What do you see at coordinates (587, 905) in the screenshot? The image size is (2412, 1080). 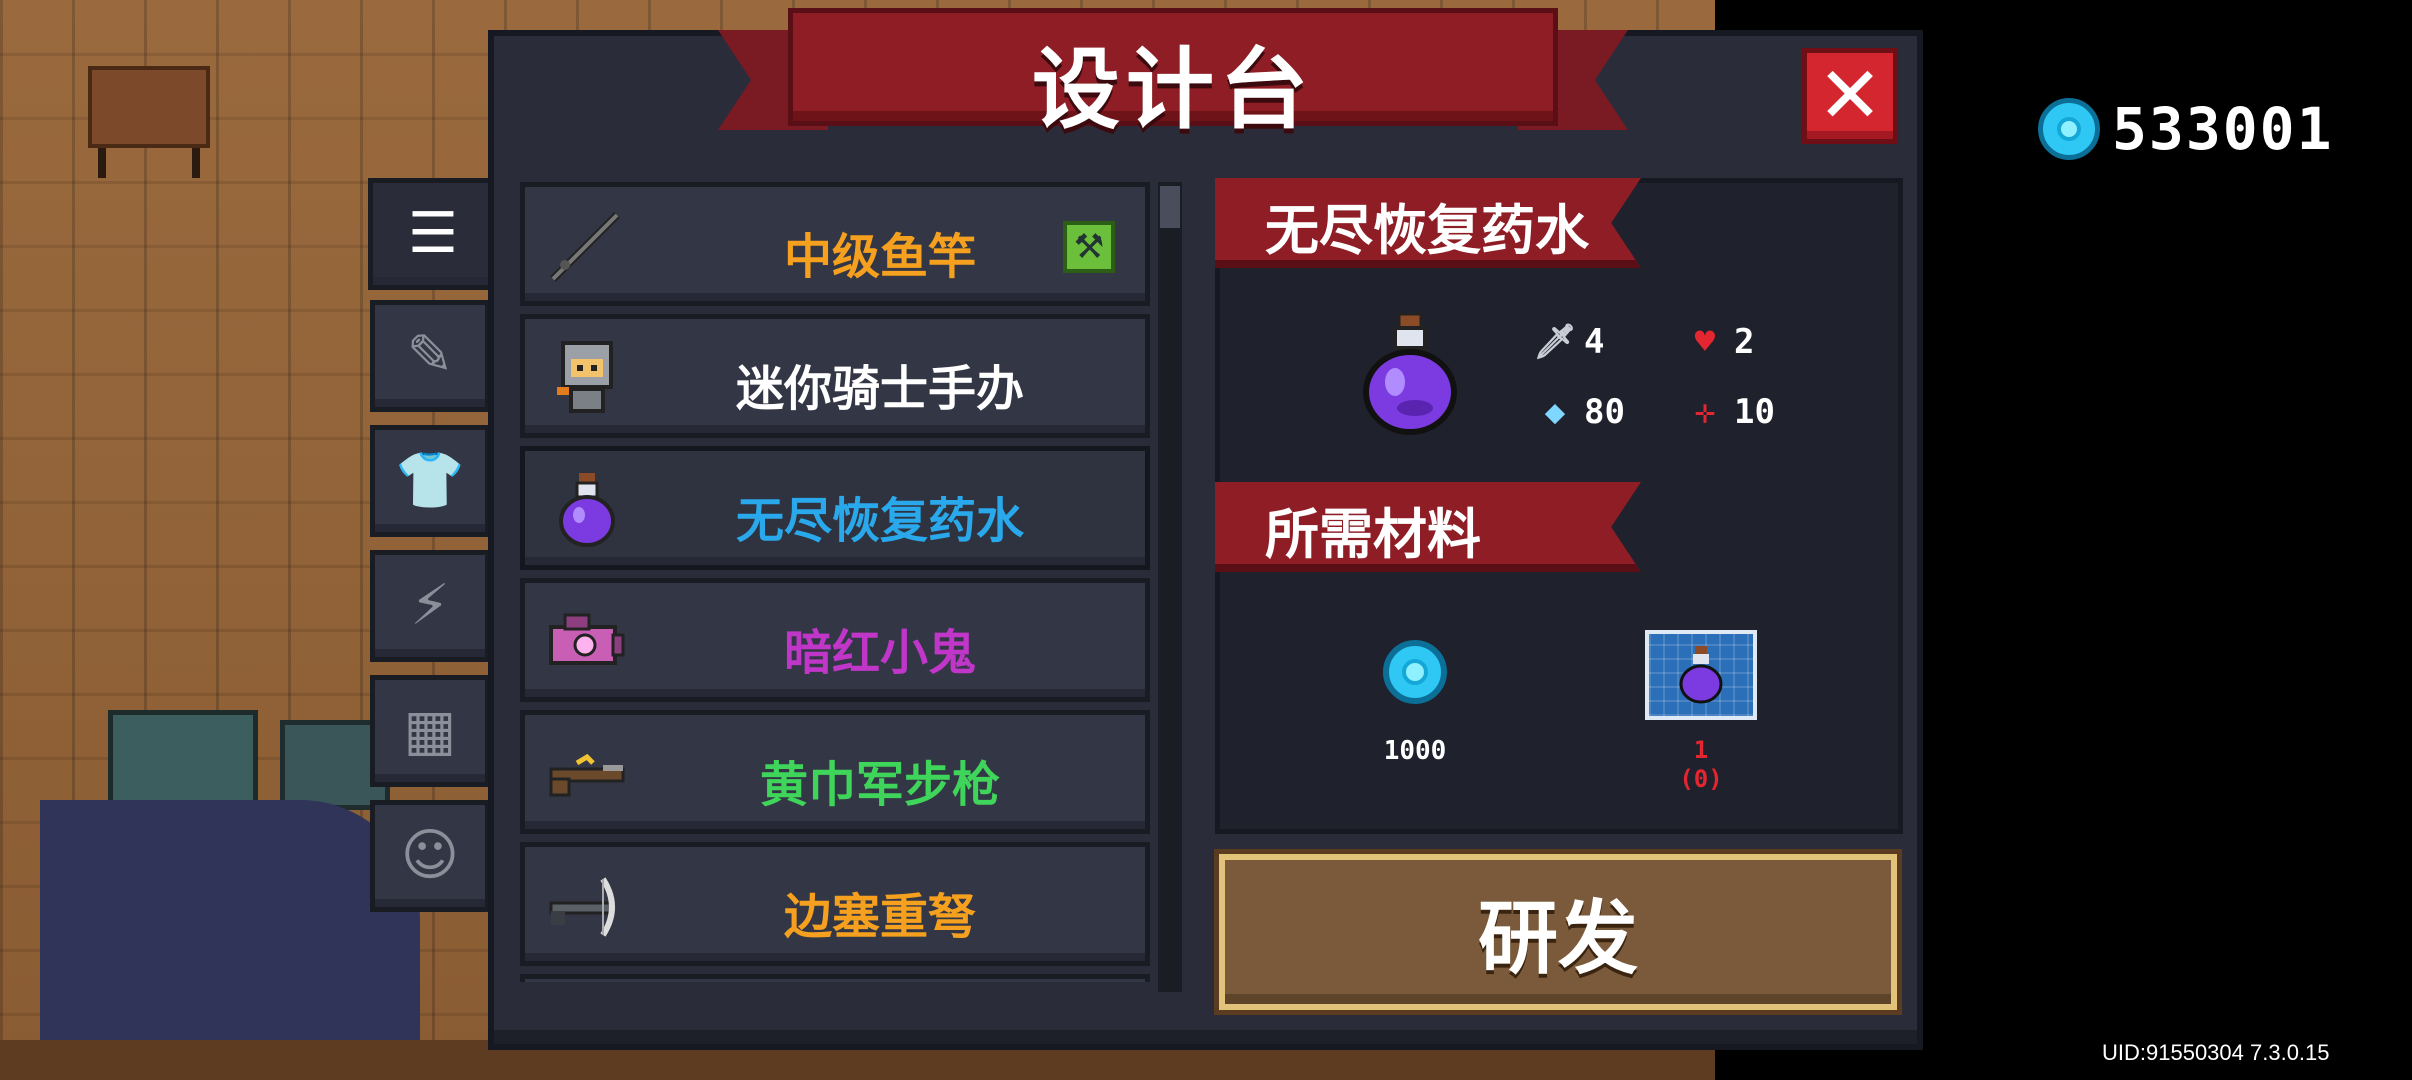 I see `crossbow-icon` at bounding box center [587, 905].